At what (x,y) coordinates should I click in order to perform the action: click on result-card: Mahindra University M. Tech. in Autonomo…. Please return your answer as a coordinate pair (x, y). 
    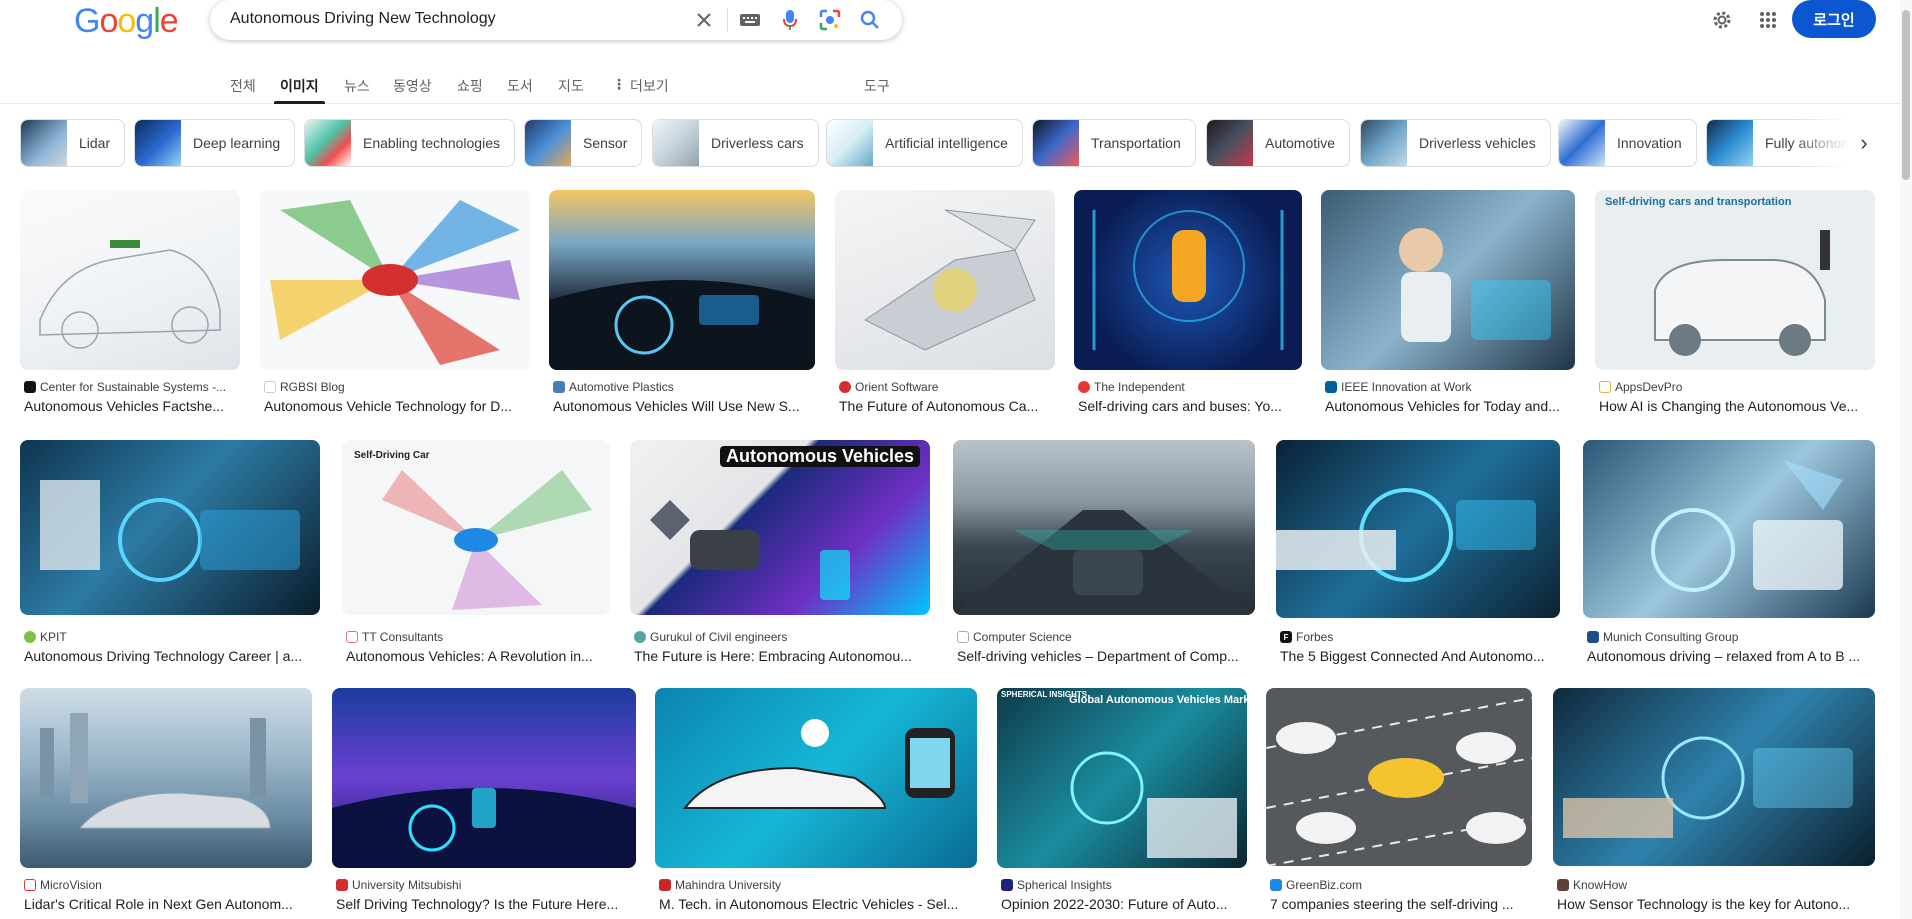
    Looking at the image, I should click on (816, 803).